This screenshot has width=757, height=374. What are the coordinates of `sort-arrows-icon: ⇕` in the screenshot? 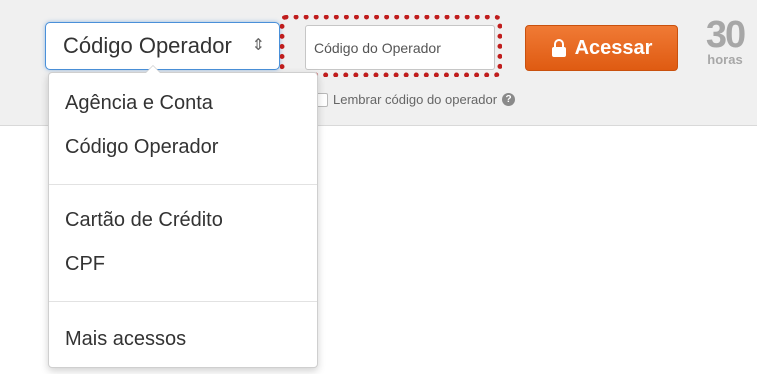 It's located at (258, 45).